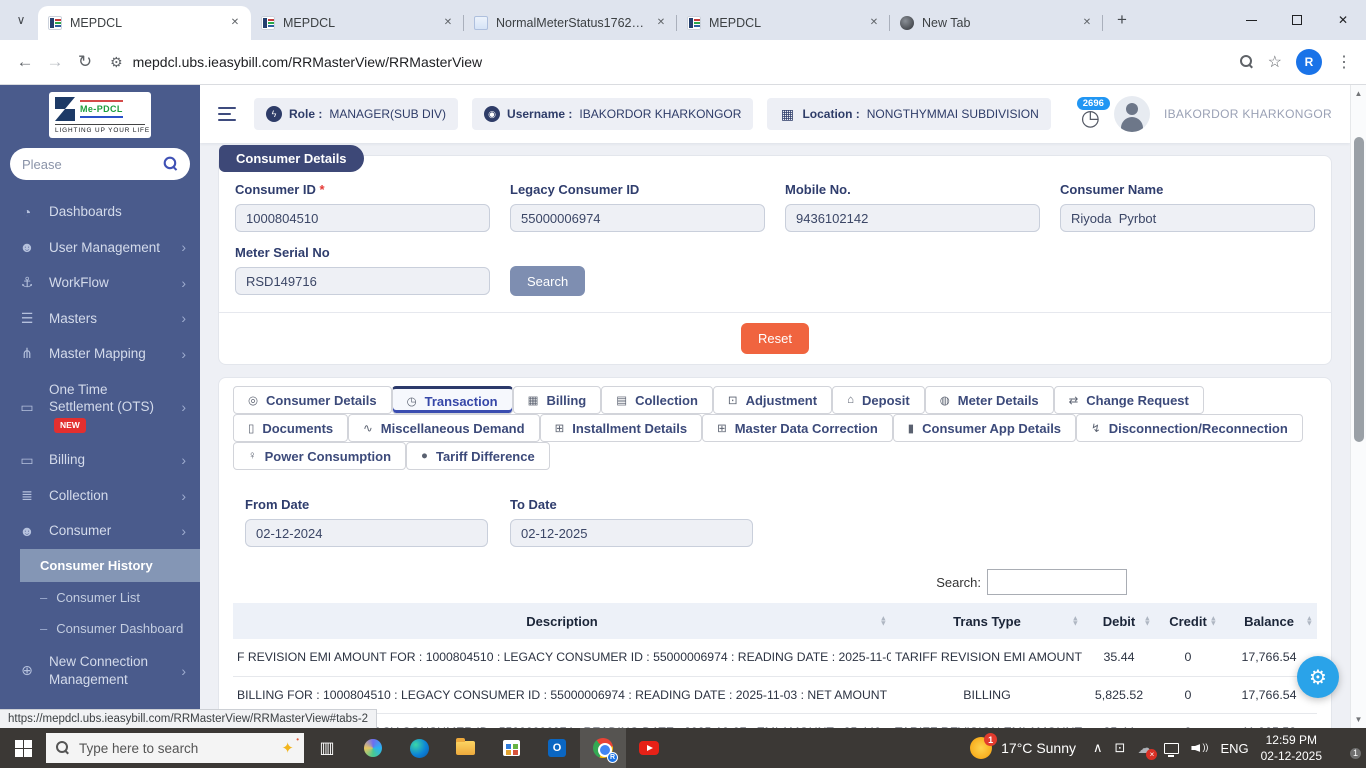 Image resolution: width=1366 pixels, height=768 pixels. I want to click on close-button: ✕, so click(1343, 20).